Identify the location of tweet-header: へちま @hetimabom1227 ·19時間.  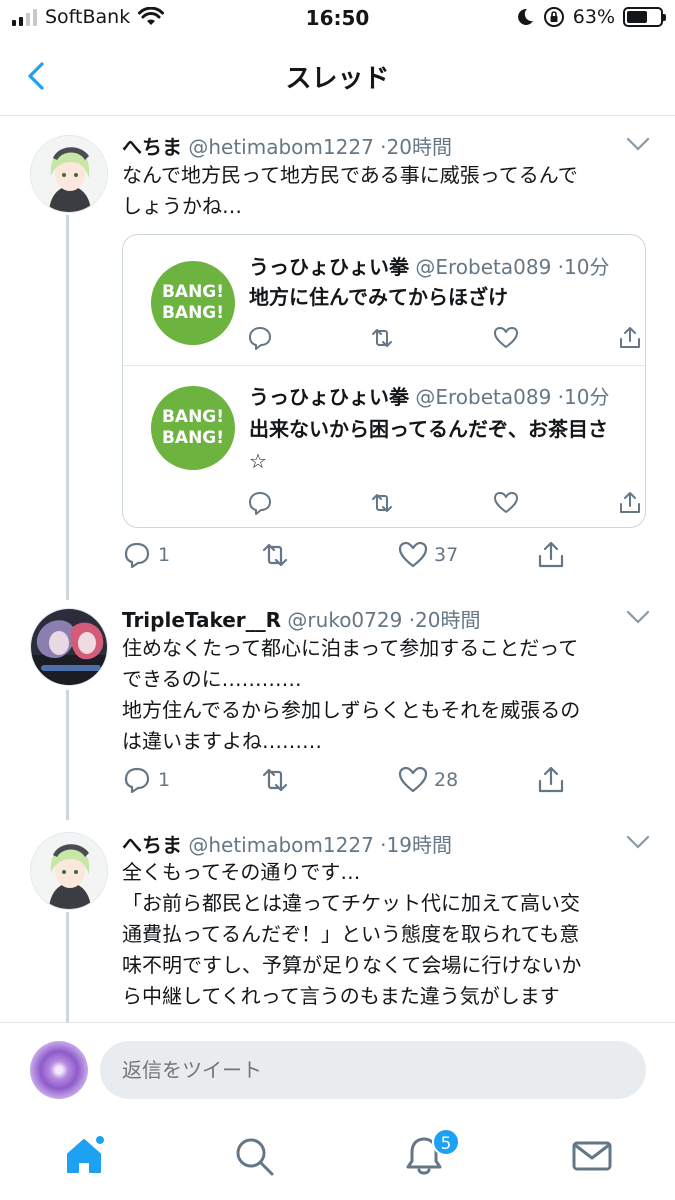
(287, 843).